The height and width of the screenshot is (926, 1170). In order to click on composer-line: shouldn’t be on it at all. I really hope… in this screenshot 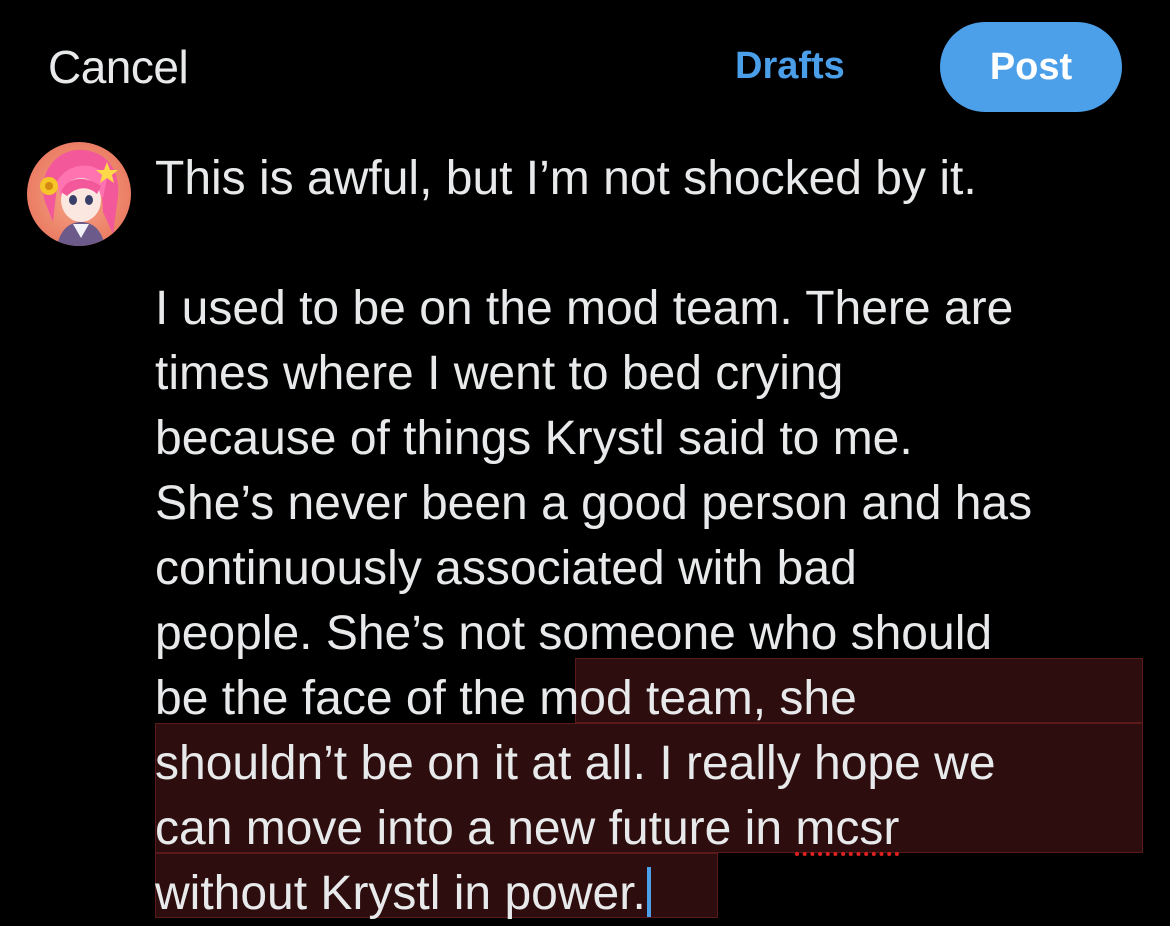, I will do `click(575, 763)`.